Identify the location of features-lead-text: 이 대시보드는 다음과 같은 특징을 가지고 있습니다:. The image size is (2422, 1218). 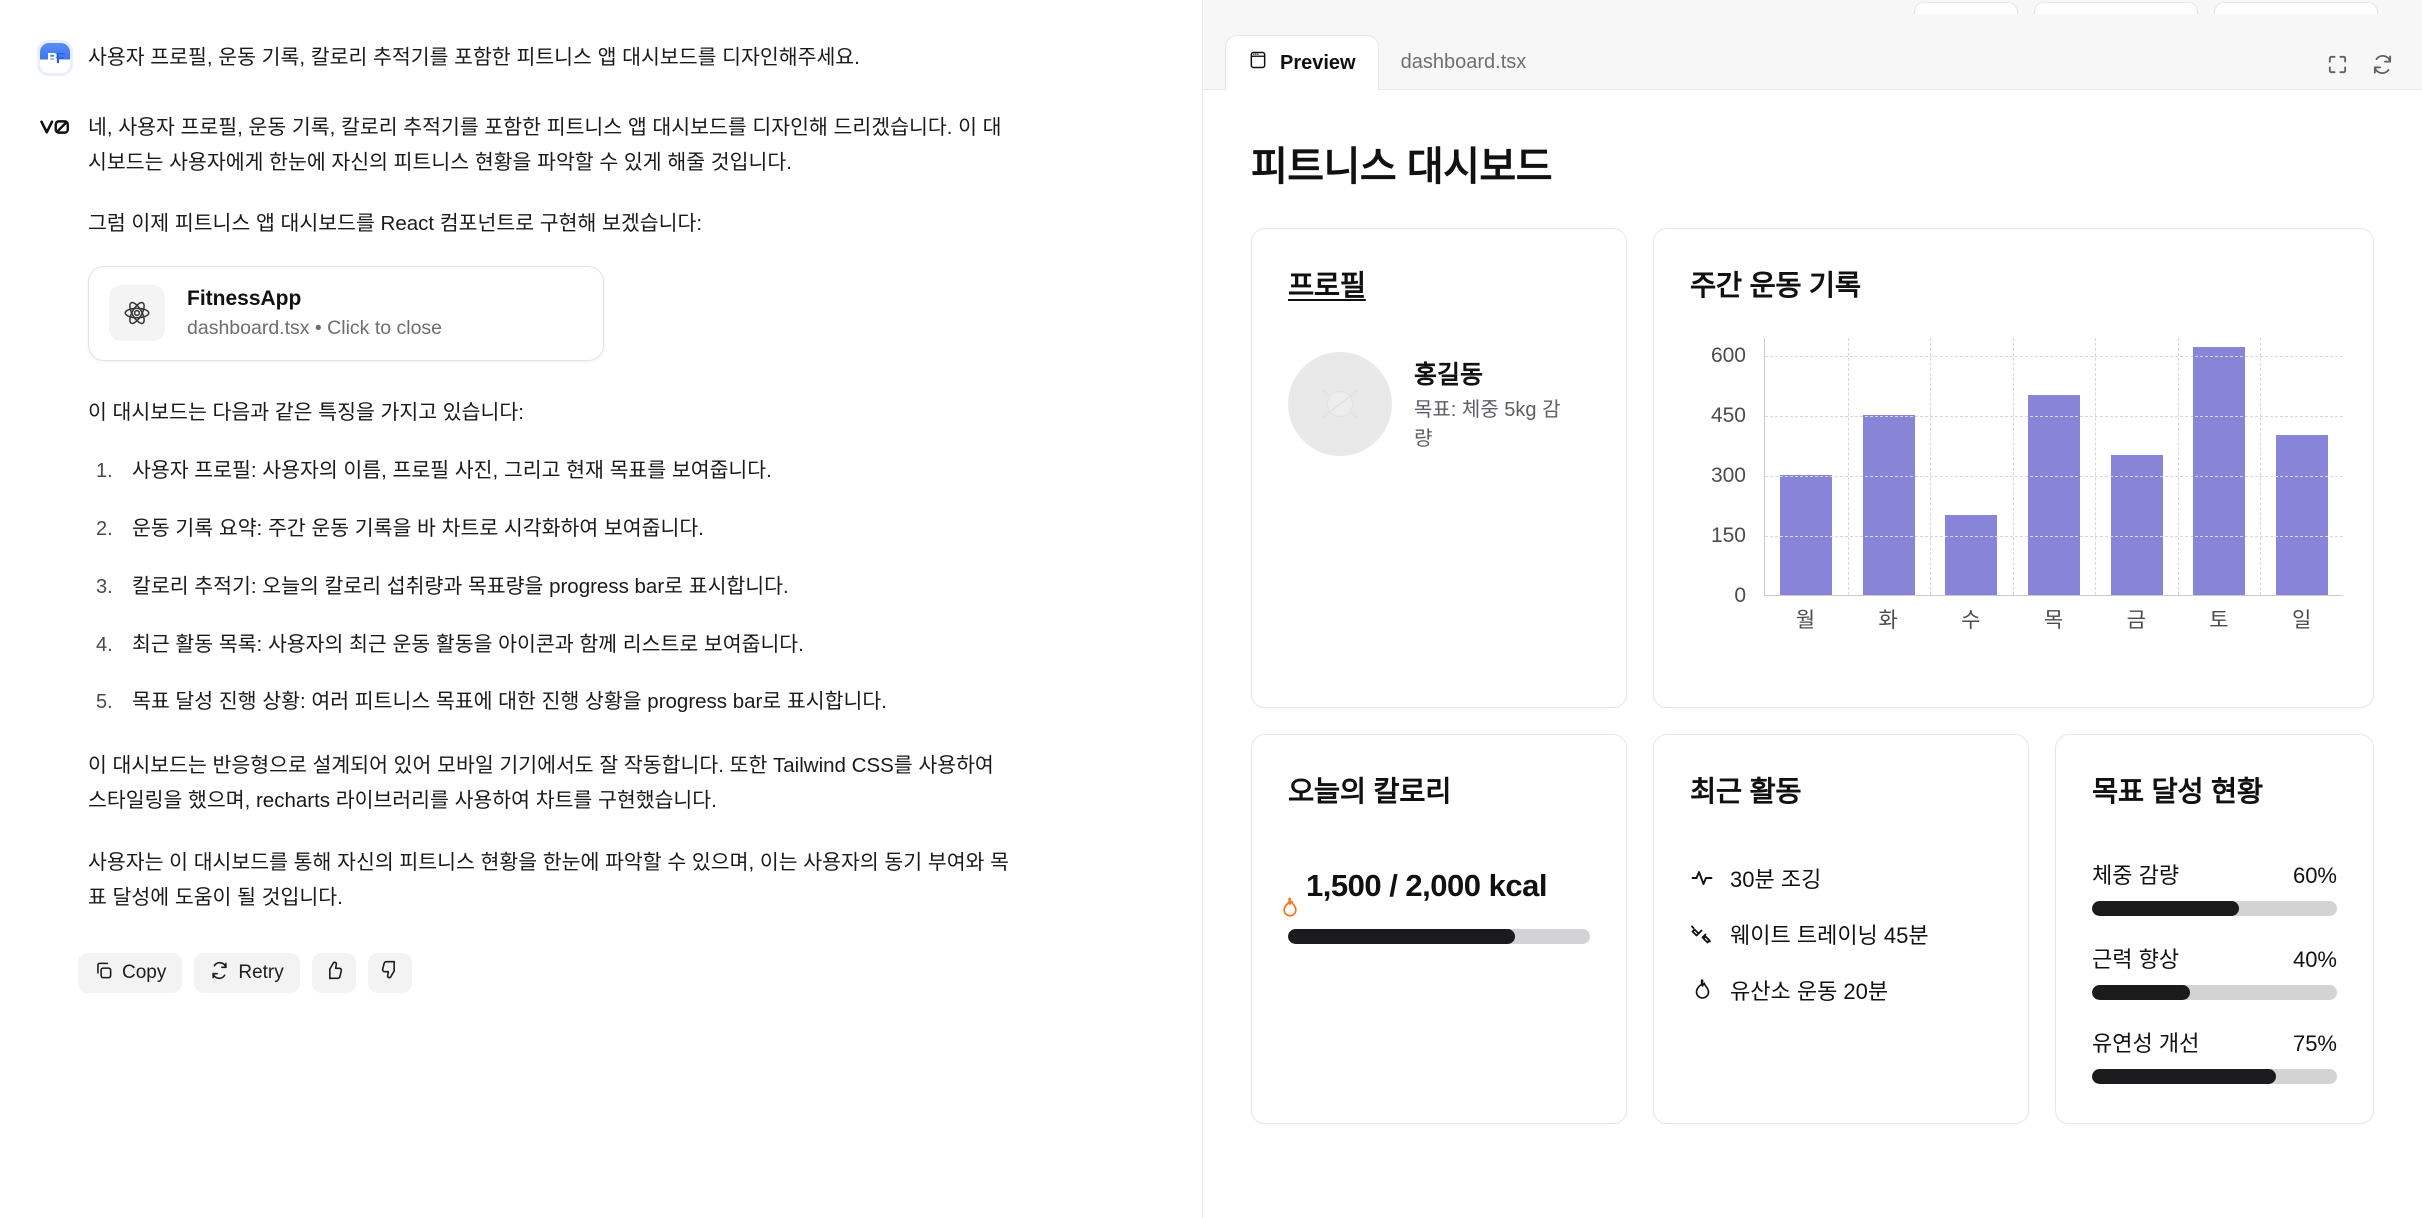
(306, 413).